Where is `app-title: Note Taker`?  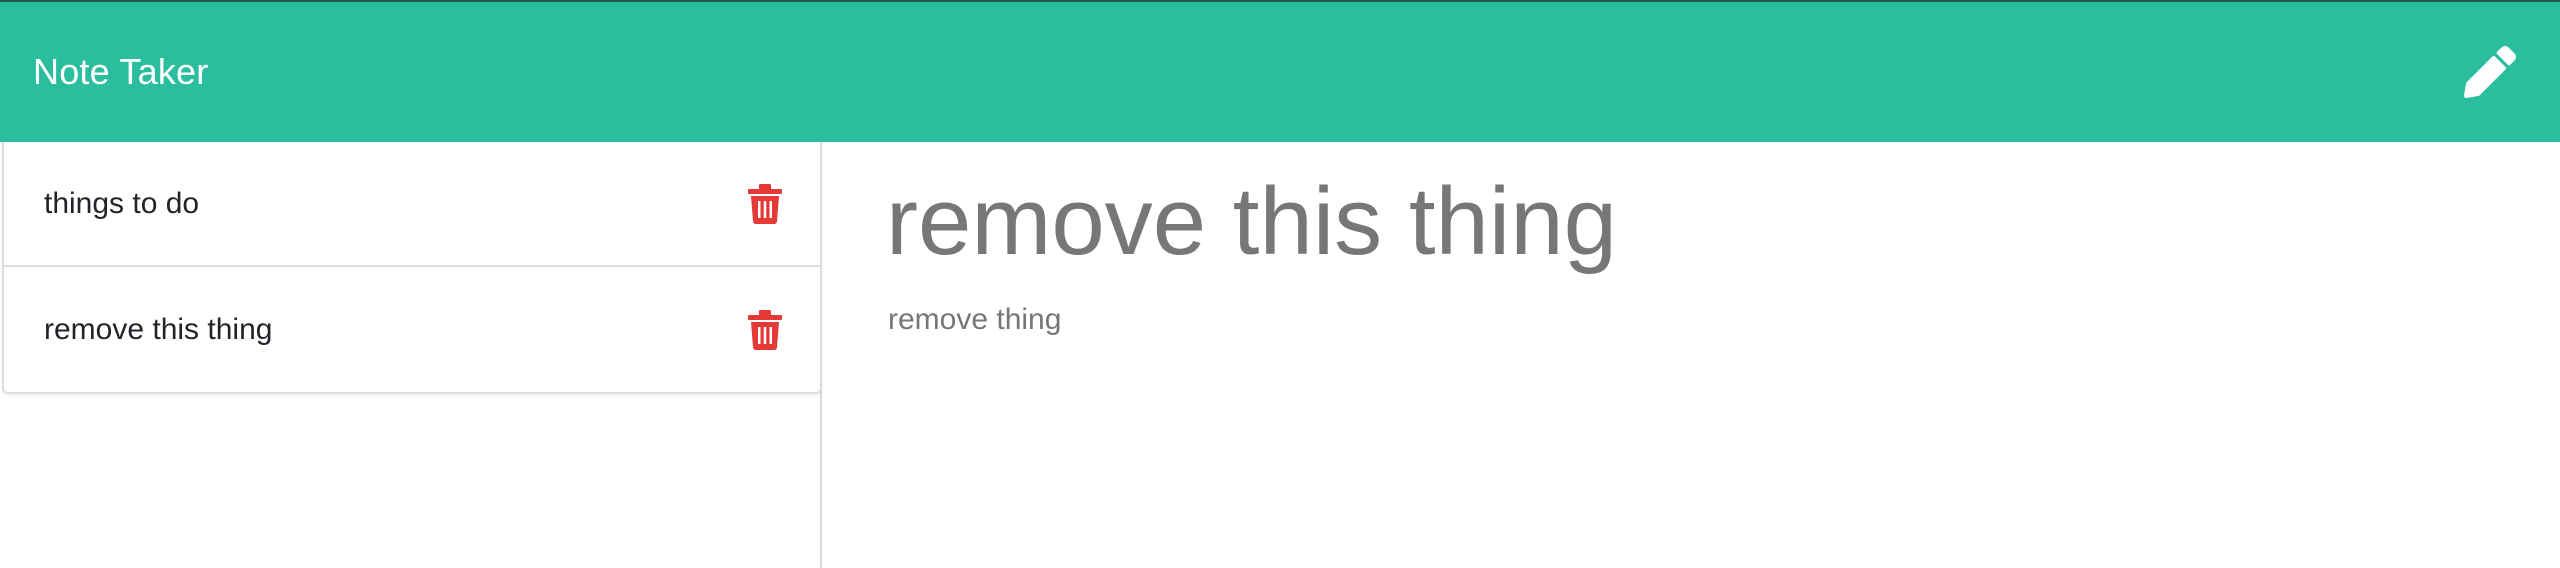
app-title: Note Taker is located at coordinates (120, 72).